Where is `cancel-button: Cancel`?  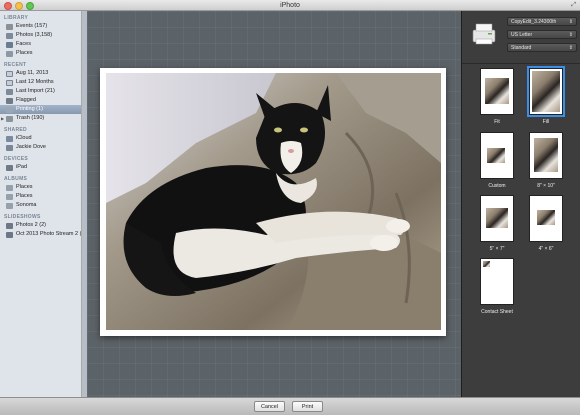
cancel-button: Cancel is located at coordinates (269, 406).